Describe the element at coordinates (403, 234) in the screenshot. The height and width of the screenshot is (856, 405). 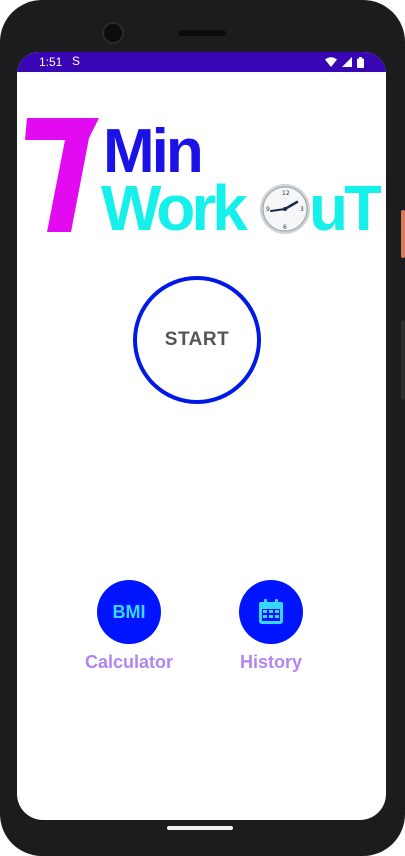
I see `power-button` at that location.